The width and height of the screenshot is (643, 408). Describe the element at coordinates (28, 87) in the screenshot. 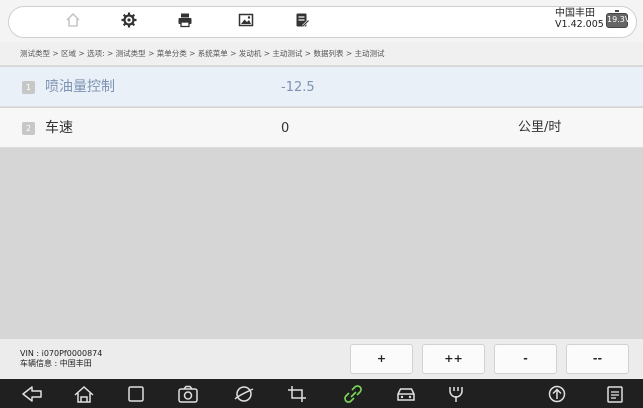

I see `row-index: 1` at that location.